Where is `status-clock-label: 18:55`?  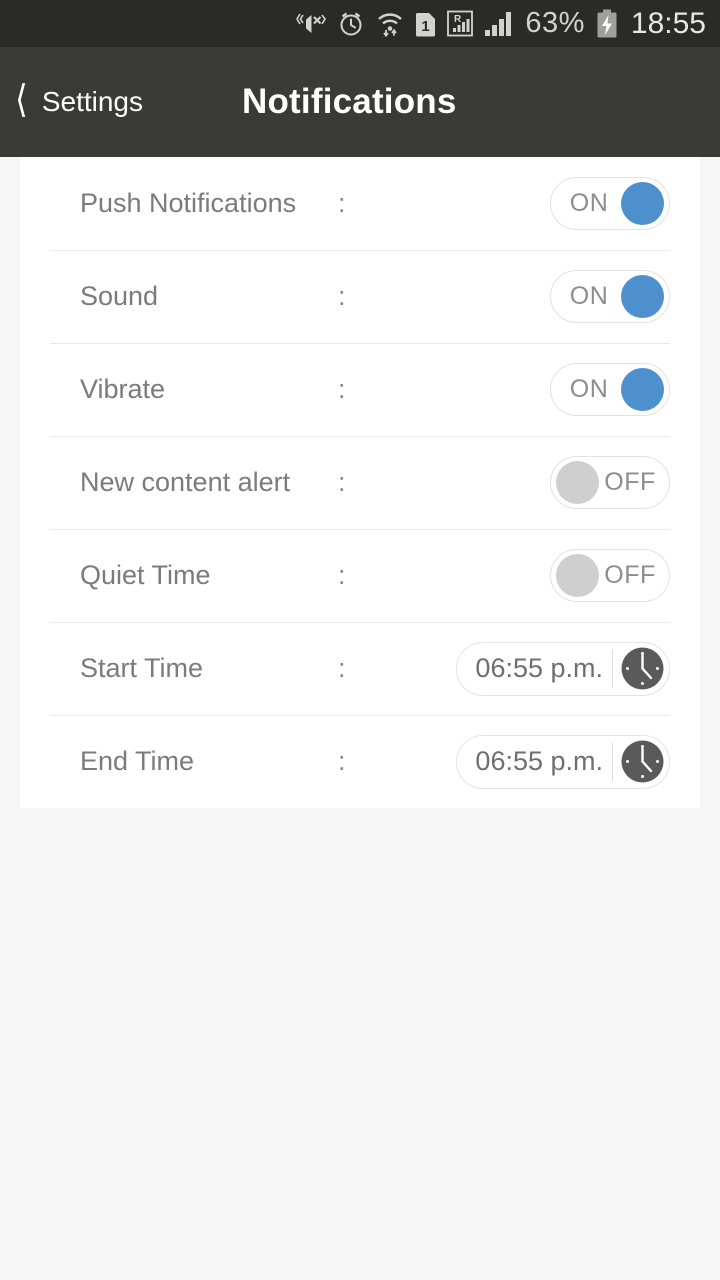 status-clock-label: 18:55 is located at coordinates (668, 23).